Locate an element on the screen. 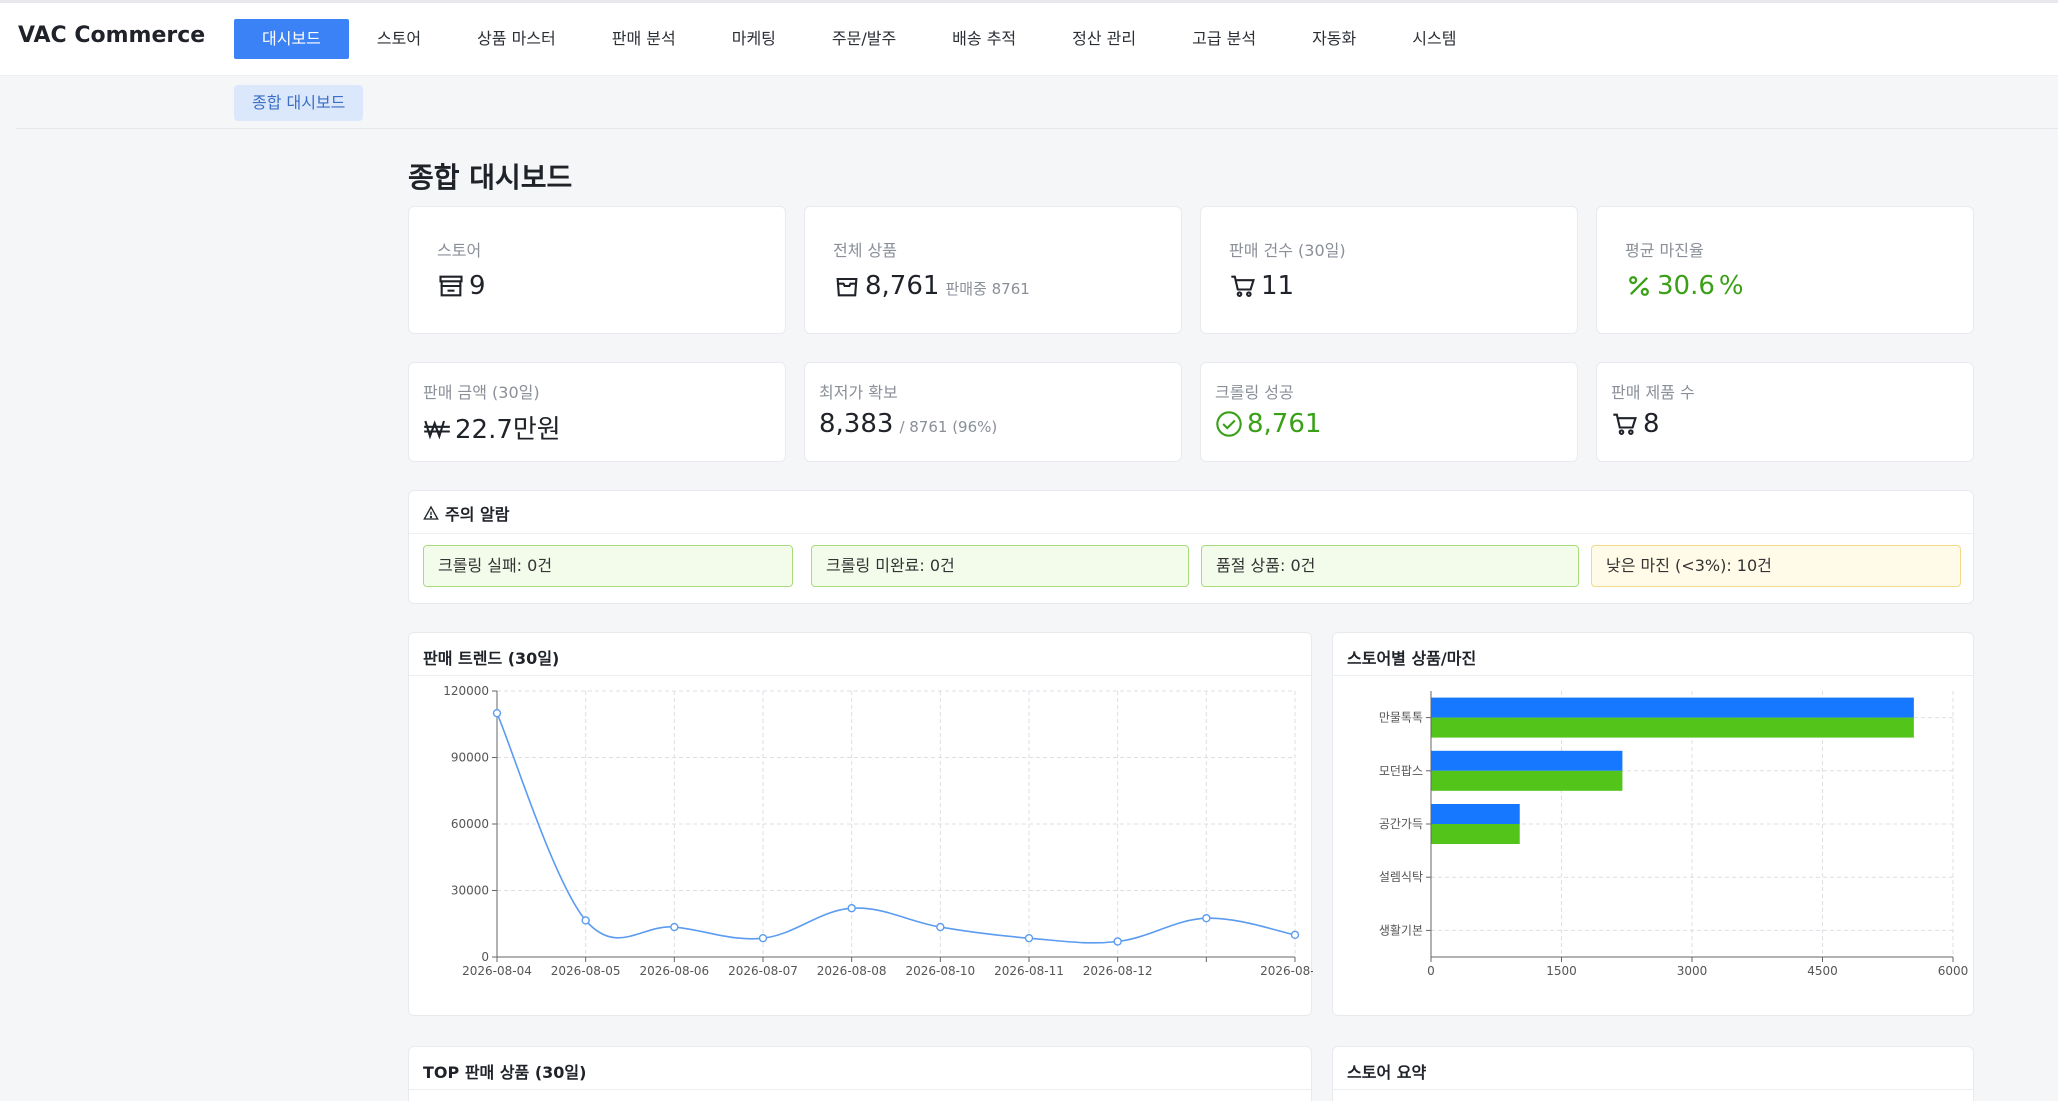 Image resolution: width=2058 pixels, height=1101 pixels. stat-value: 8,761 is located at coordinates (1268, 424).